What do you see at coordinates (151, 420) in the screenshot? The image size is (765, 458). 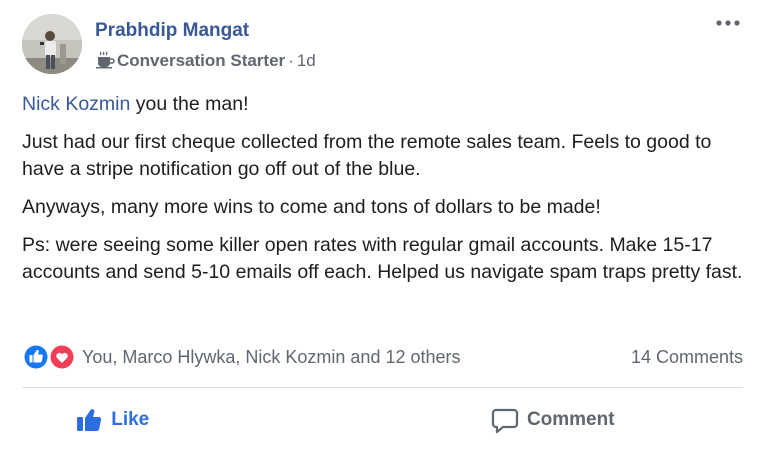 I see `like-button: Like` at bounding box center [151, 420].